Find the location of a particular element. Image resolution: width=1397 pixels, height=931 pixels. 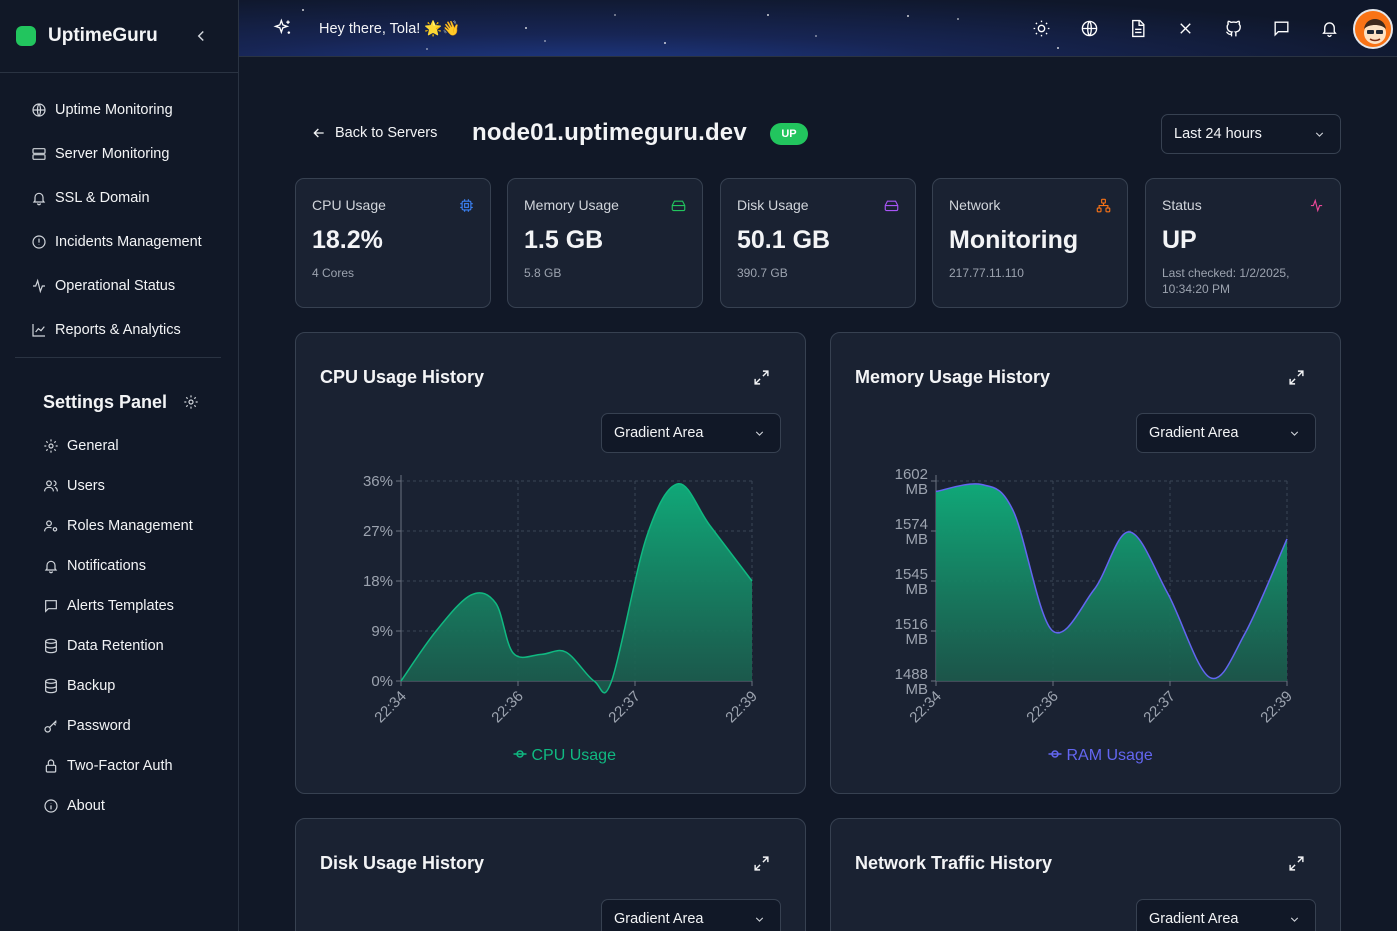

info-icon is located at coordinates (51, 806).